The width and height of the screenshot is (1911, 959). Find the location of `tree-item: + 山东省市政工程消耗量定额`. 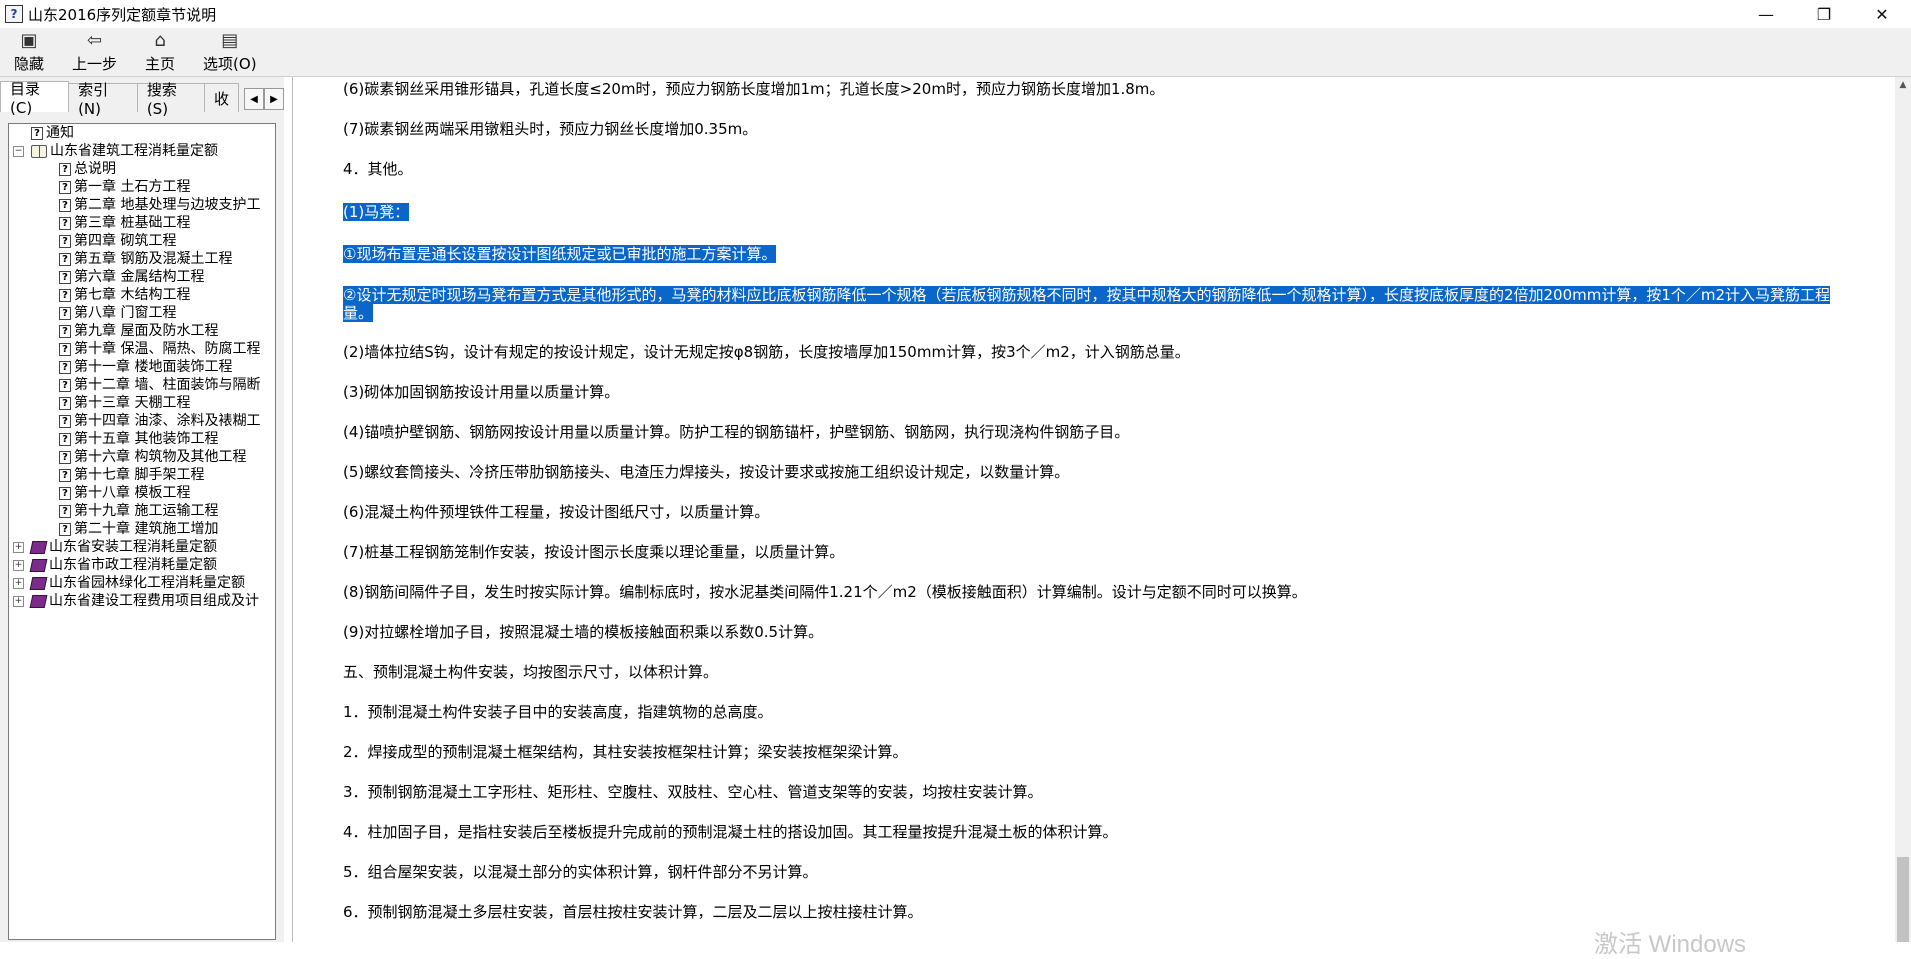

tree-item: + 山东省市政工程消耗量定额 is located at coordinates (142, 565).